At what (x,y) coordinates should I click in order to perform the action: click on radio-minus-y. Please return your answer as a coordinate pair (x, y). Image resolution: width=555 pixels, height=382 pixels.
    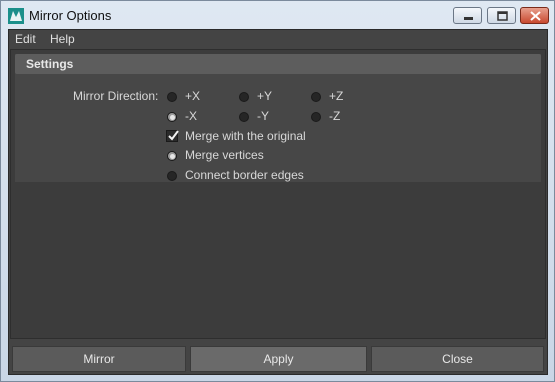
    Looking at the image, I should click on (244, 117).